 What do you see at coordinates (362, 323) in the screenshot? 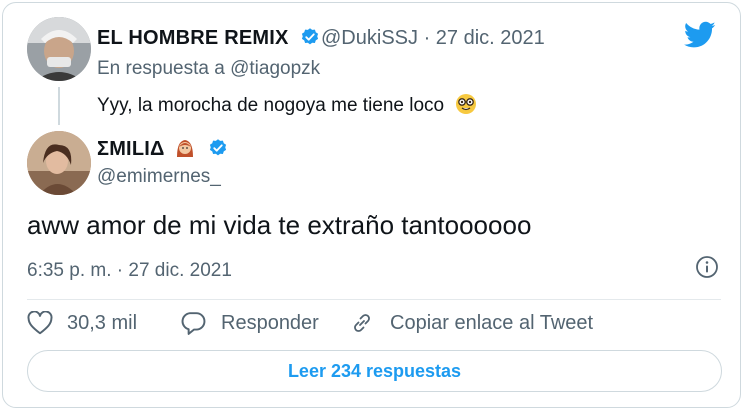
I see `link-icon` at bounding box center [362, 323].